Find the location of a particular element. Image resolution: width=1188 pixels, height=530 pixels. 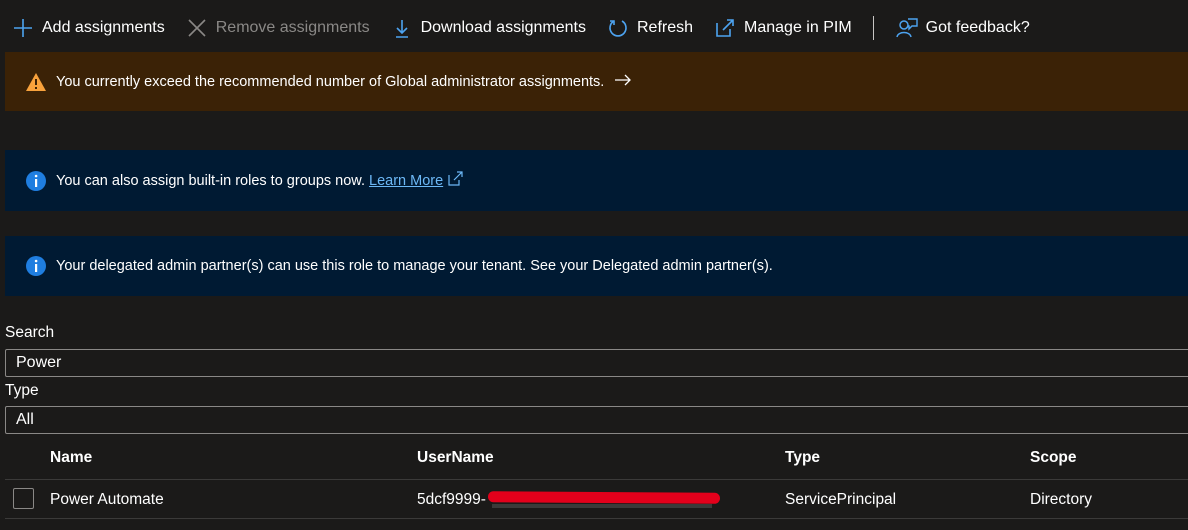

remove-assignments-button: Remove assignments is located at coordinates (276, 28).